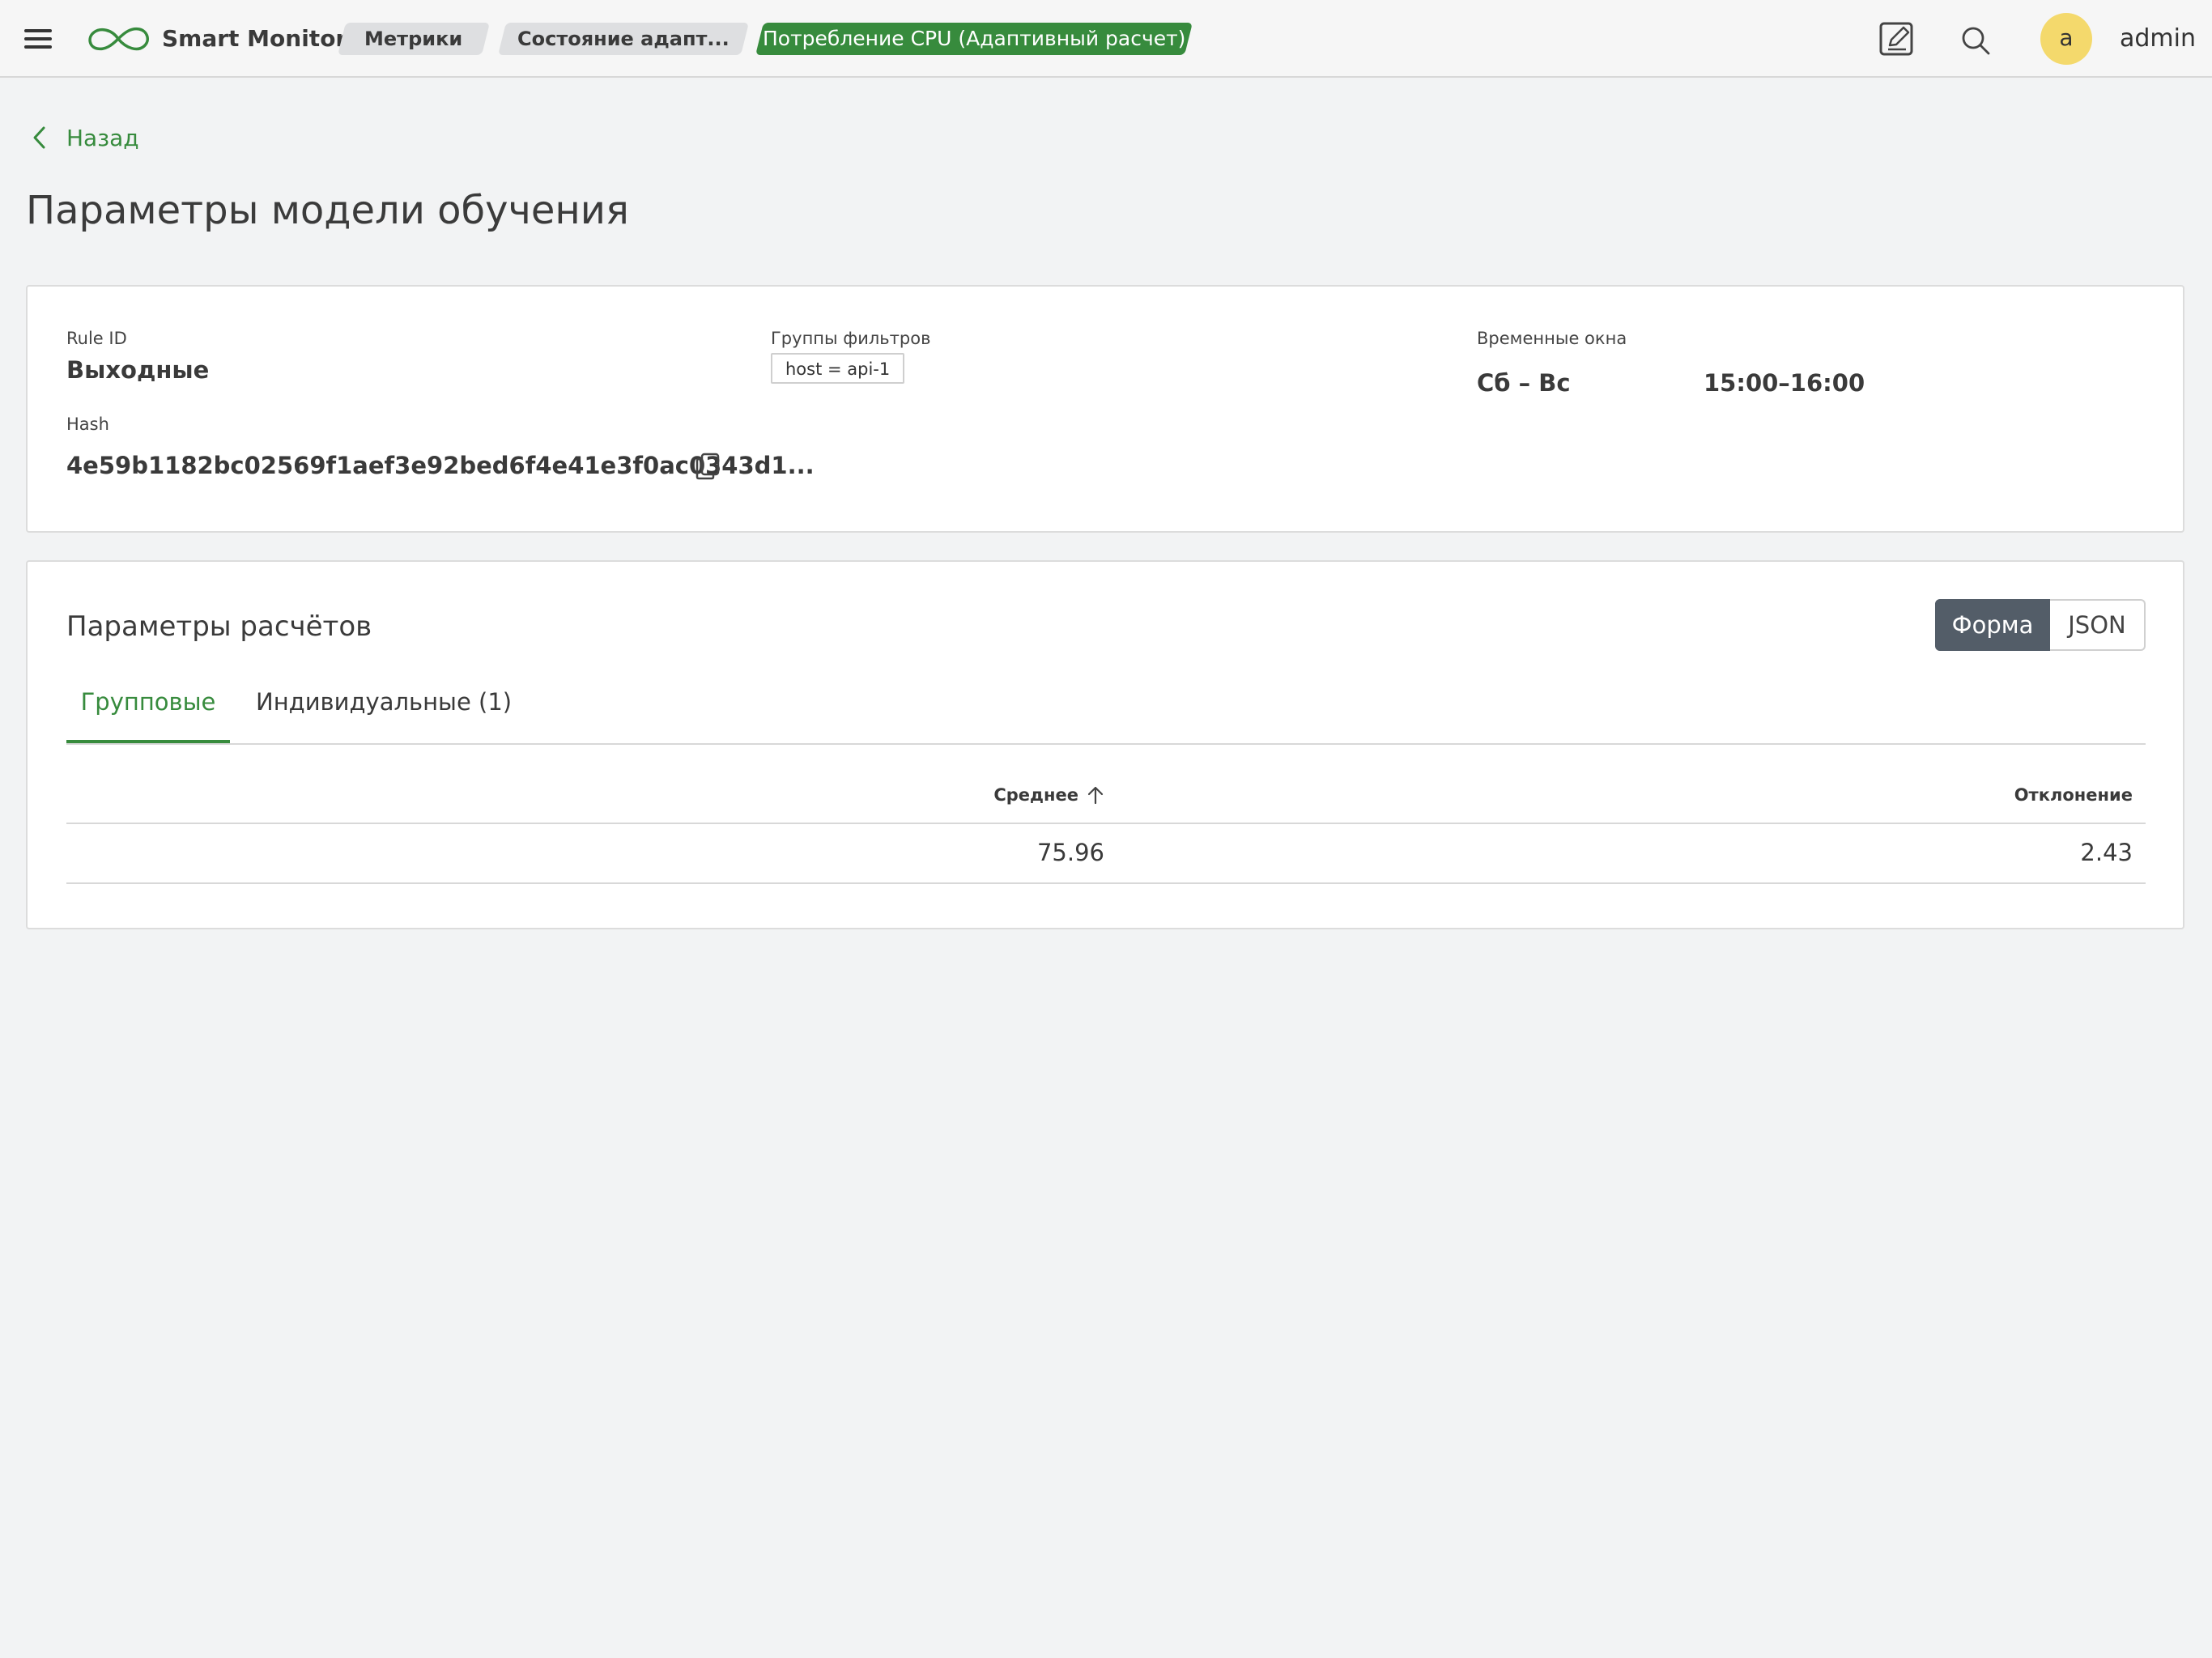 This screenshot has height=1658, width=2212. What do you see at coordinates (1784, 383) in the screenshot?
I see `time-window-hours: 15:00–16:00` at bounding box center [1784, 383].